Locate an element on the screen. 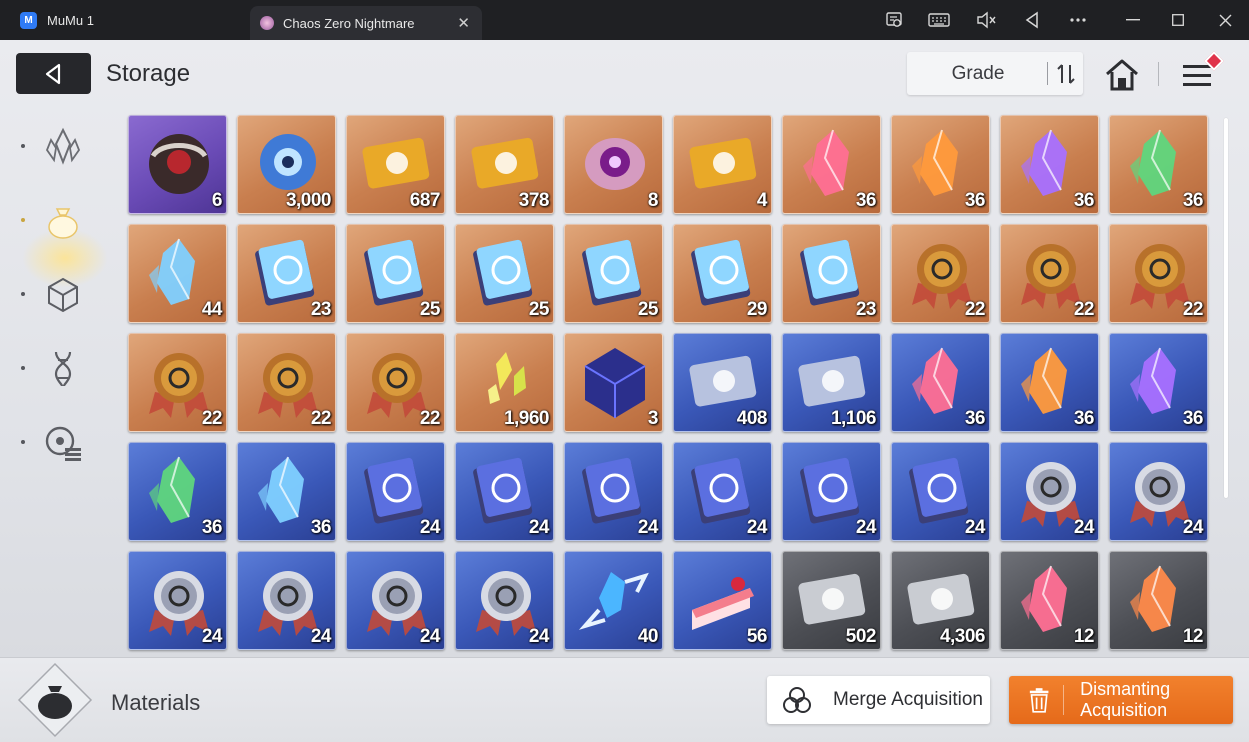  keyboard-icon is located at coordinates (939, 20).